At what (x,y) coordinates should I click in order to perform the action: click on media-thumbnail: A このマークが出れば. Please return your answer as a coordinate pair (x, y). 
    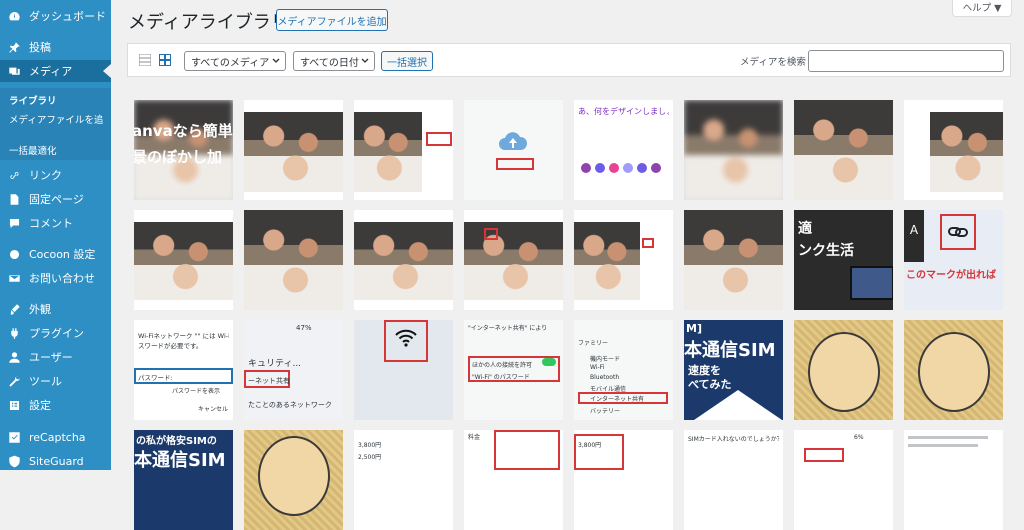
    Looking at the image, I should click on (953, 260).